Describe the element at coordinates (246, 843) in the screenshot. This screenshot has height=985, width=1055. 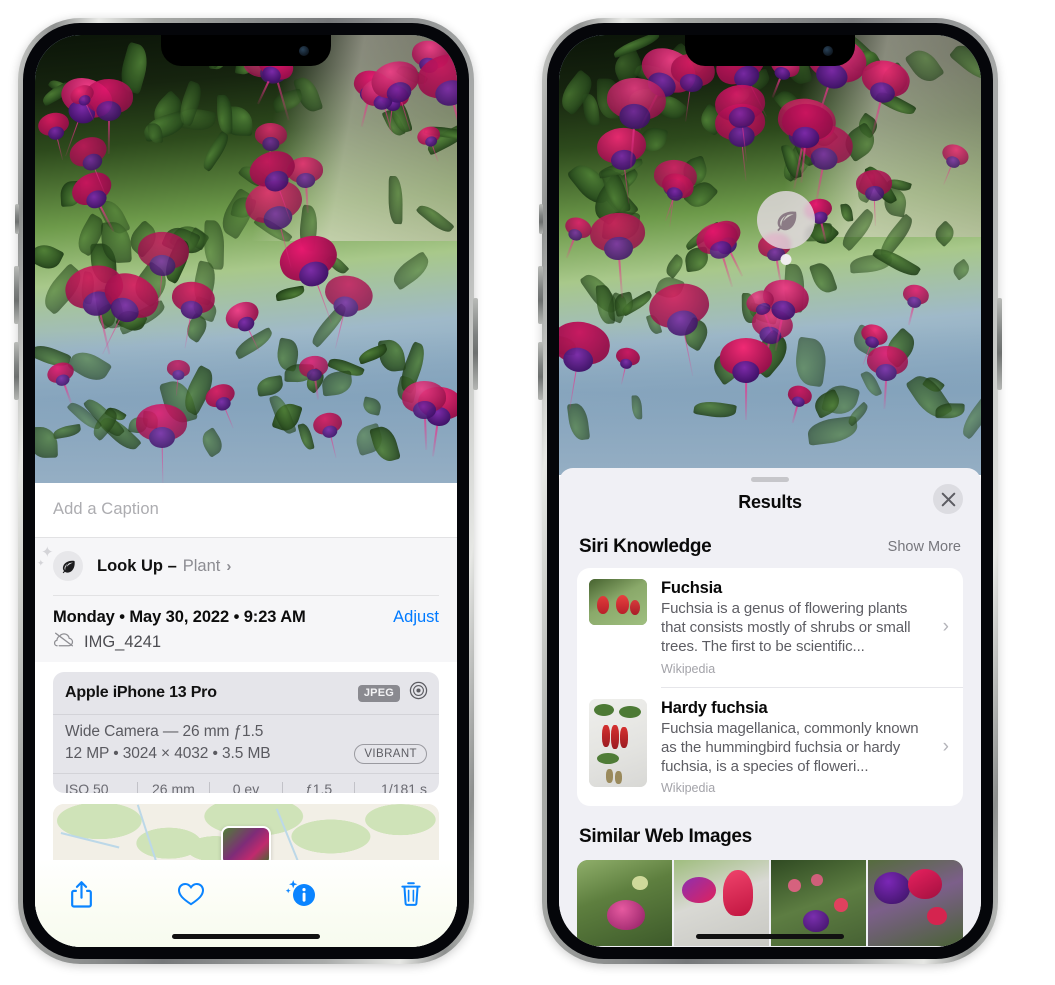
I see `map-photo-pin` at that location.